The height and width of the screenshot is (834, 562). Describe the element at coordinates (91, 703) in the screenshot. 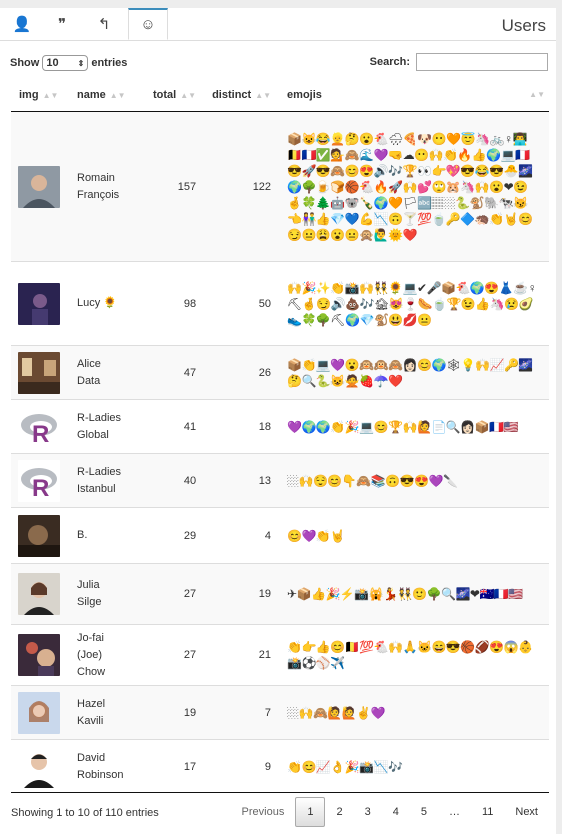

I see `name-line-1: Hazel` at that location.